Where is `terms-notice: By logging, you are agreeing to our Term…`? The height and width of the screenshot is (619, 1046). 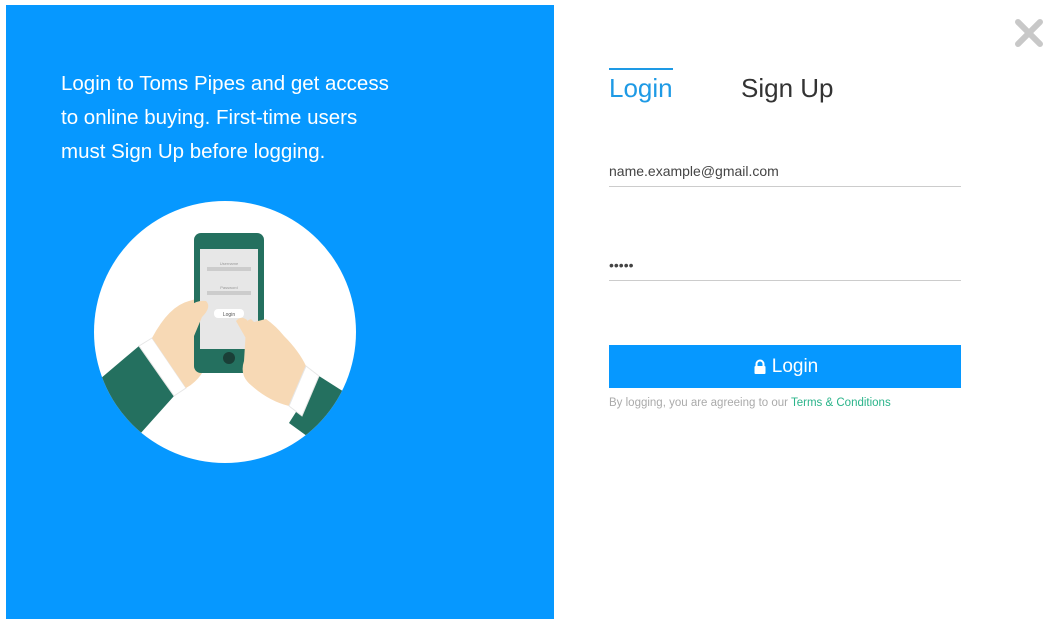
terms-notice: By logging, you are agreeing to our Term… is located at coordinates (750, 403).